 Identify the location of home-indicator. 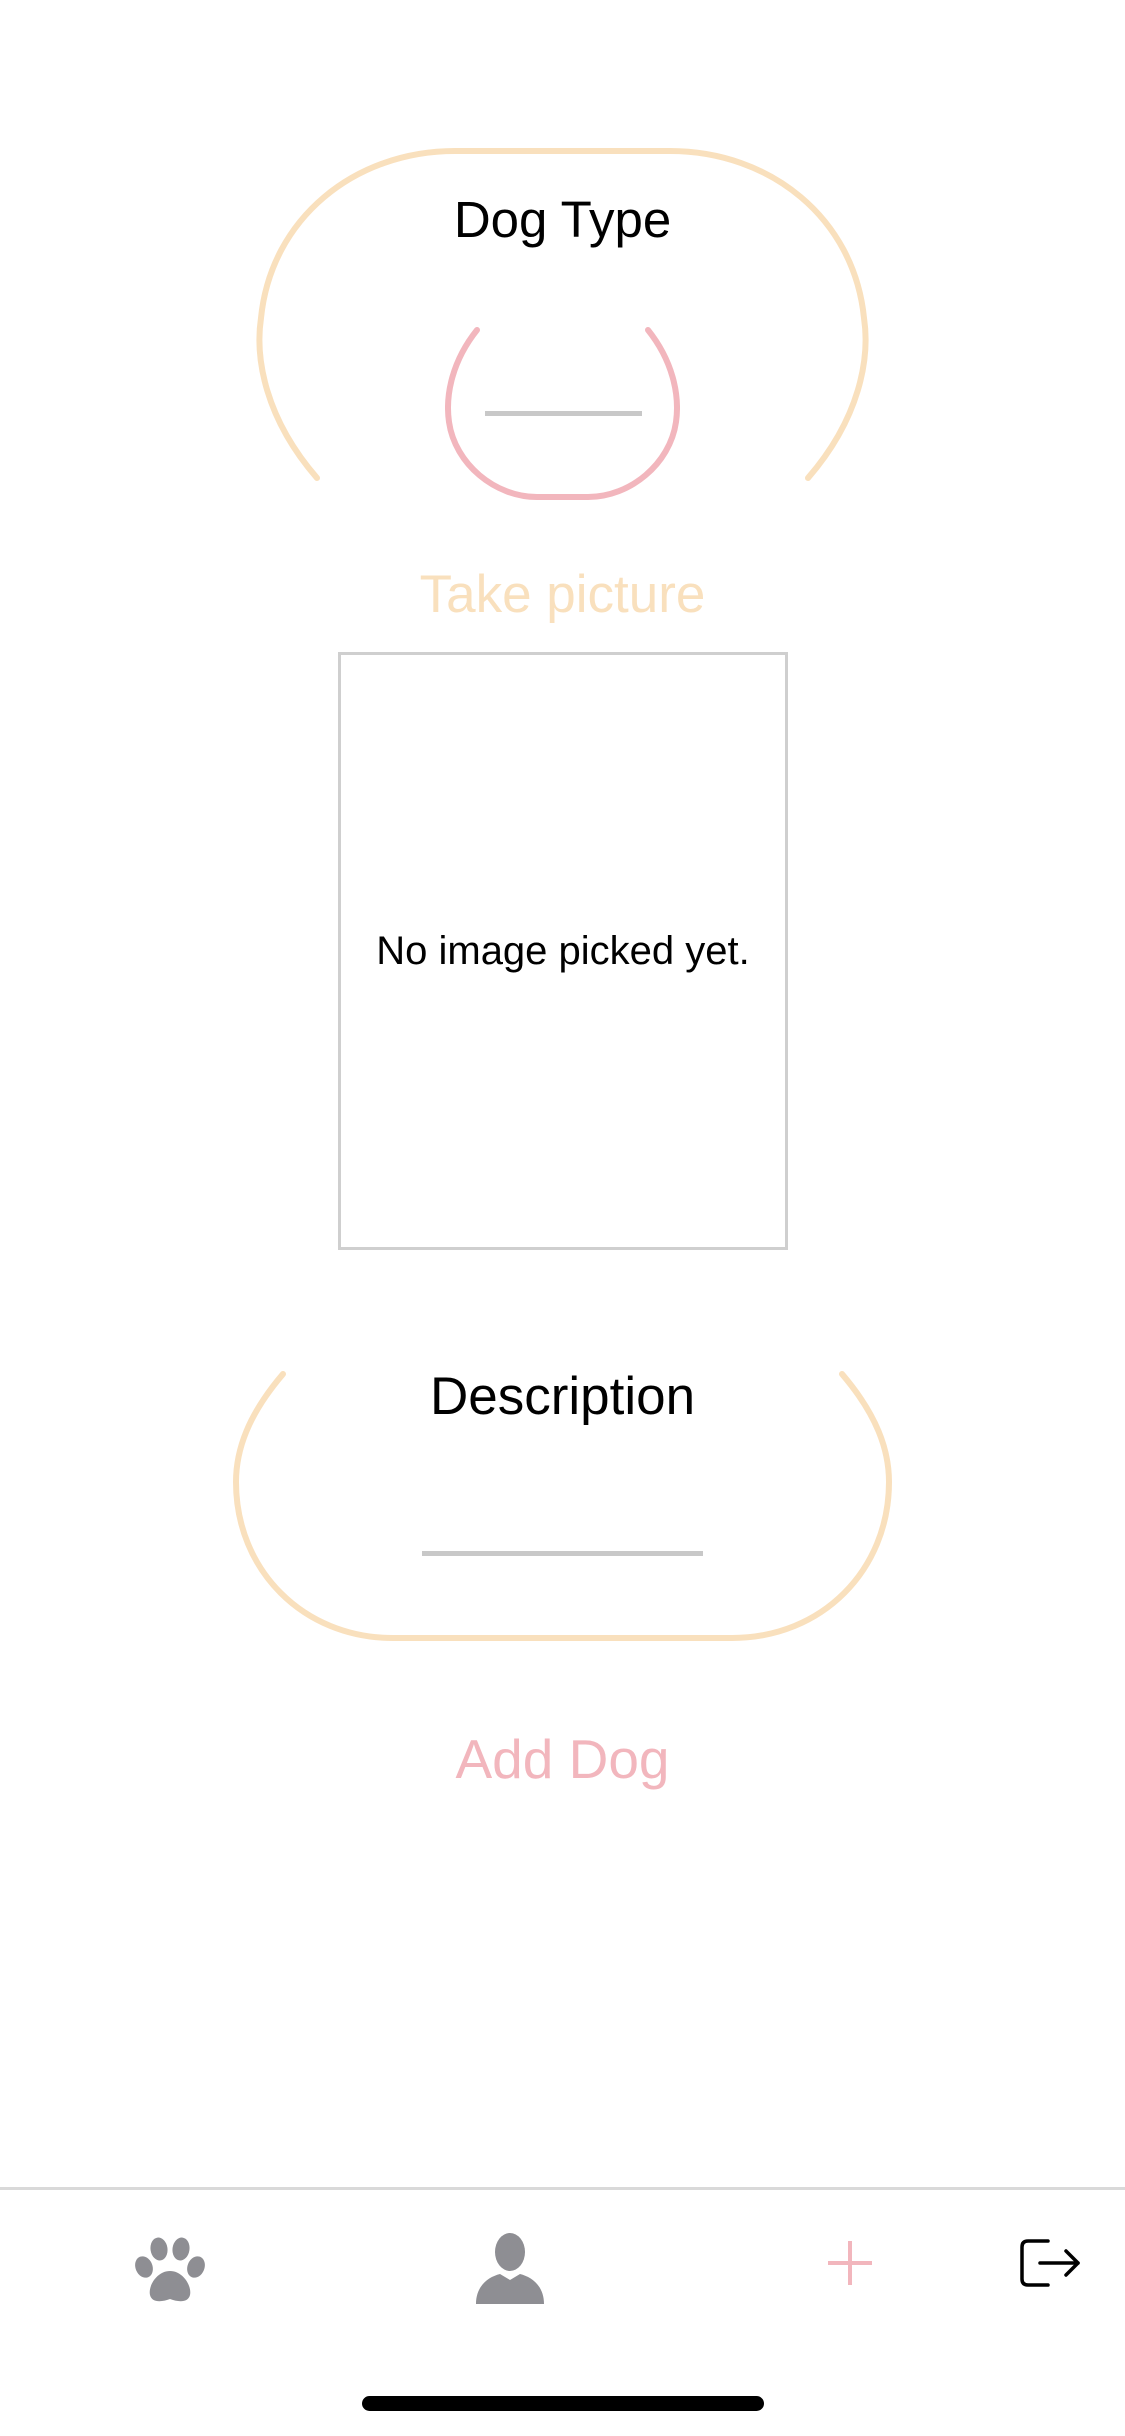
(563, 2403).